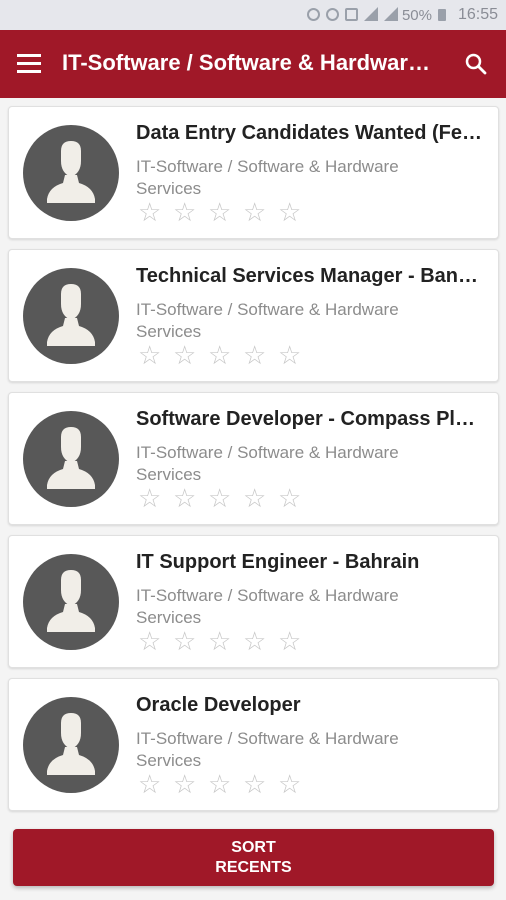  Describe the element at coordinates (253, 15) in the screenshot. I see `status-bar: 50% 16:55` at that location.